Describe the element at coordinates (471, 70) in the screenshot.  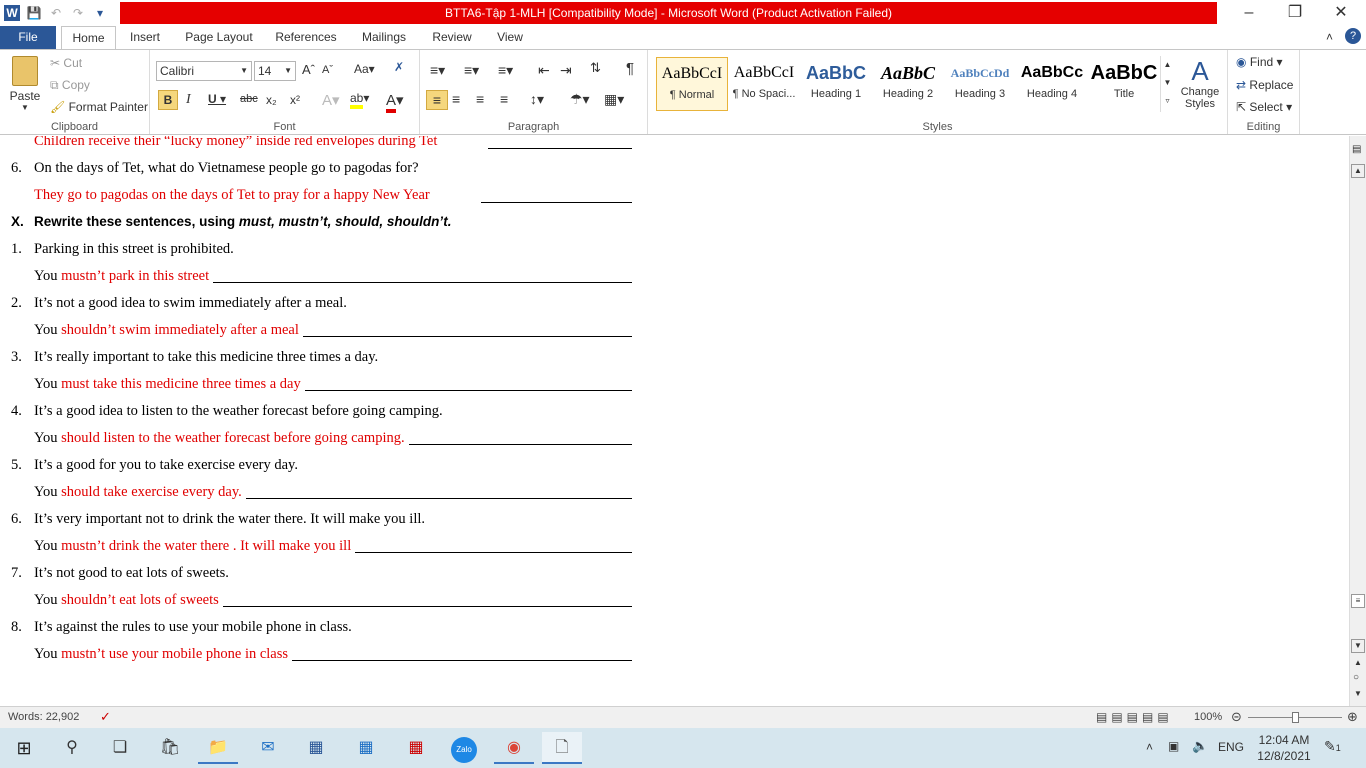
I see `numbering-icon: ≡▾` at that location.